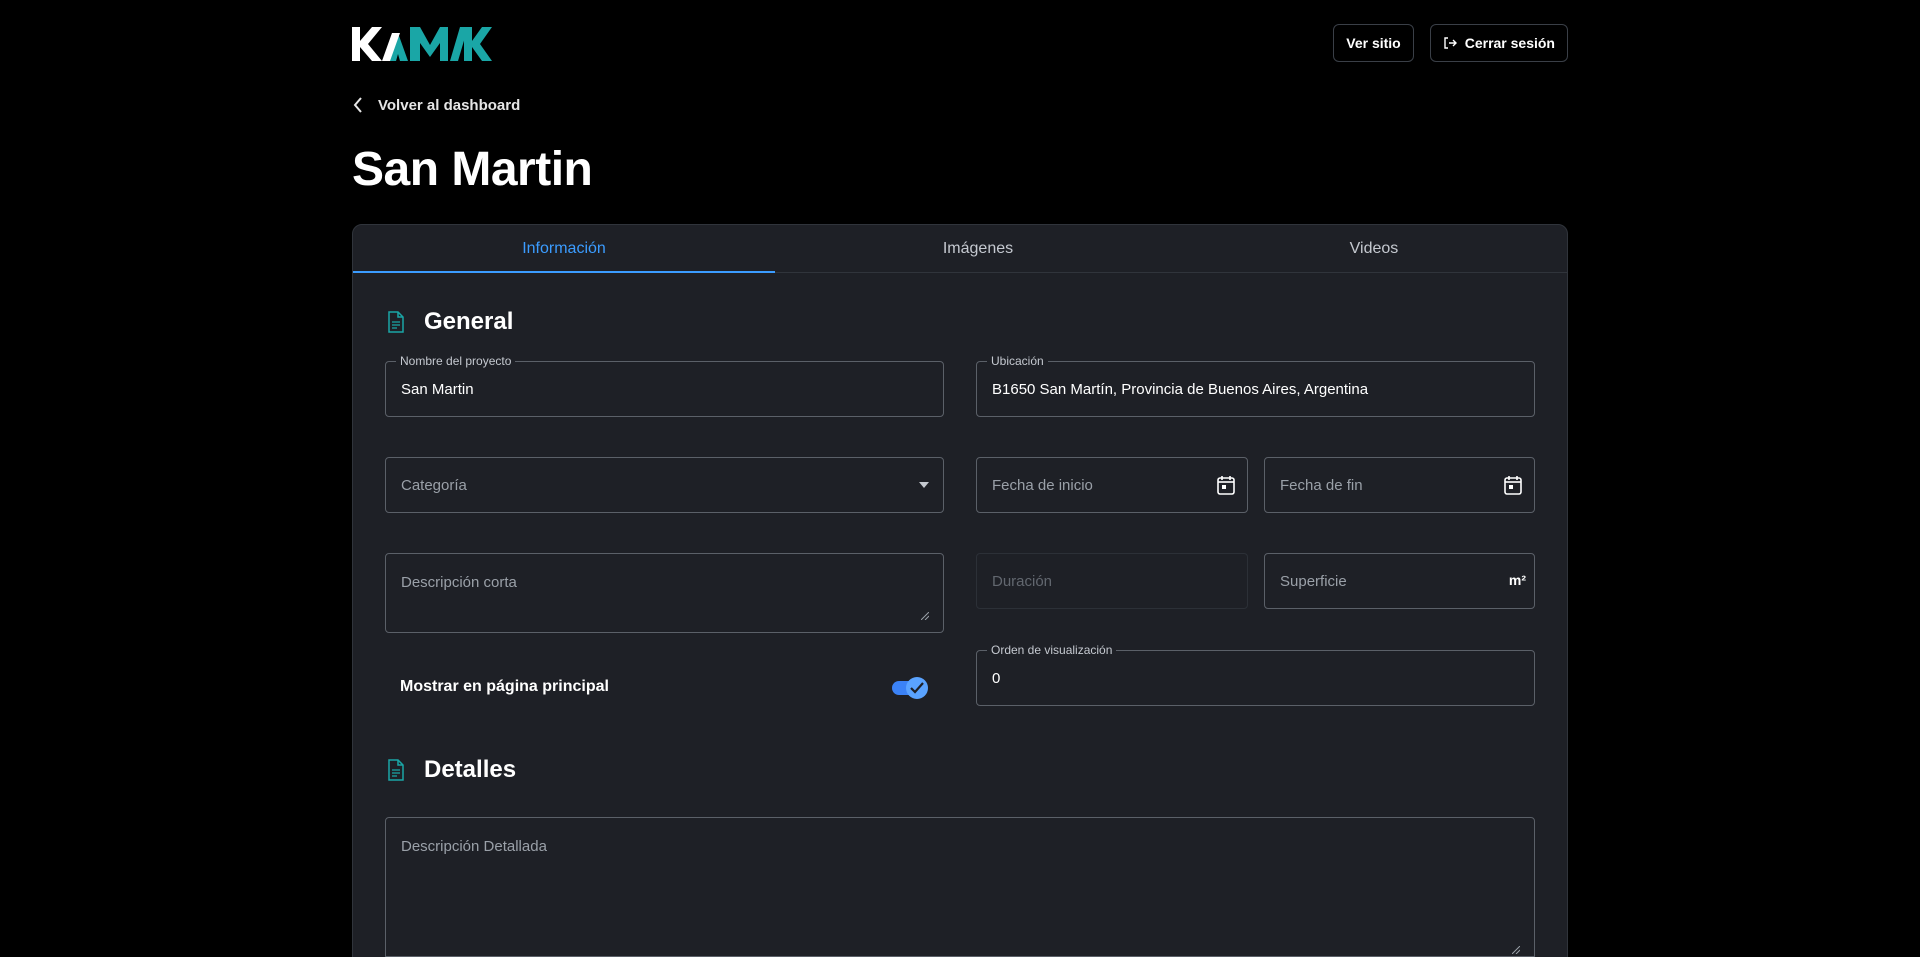  What do you see at coordinates (664, 593) in the screenshot?
I see `short-description-textarea: Descripción corta` at bounding box center [664, 593].